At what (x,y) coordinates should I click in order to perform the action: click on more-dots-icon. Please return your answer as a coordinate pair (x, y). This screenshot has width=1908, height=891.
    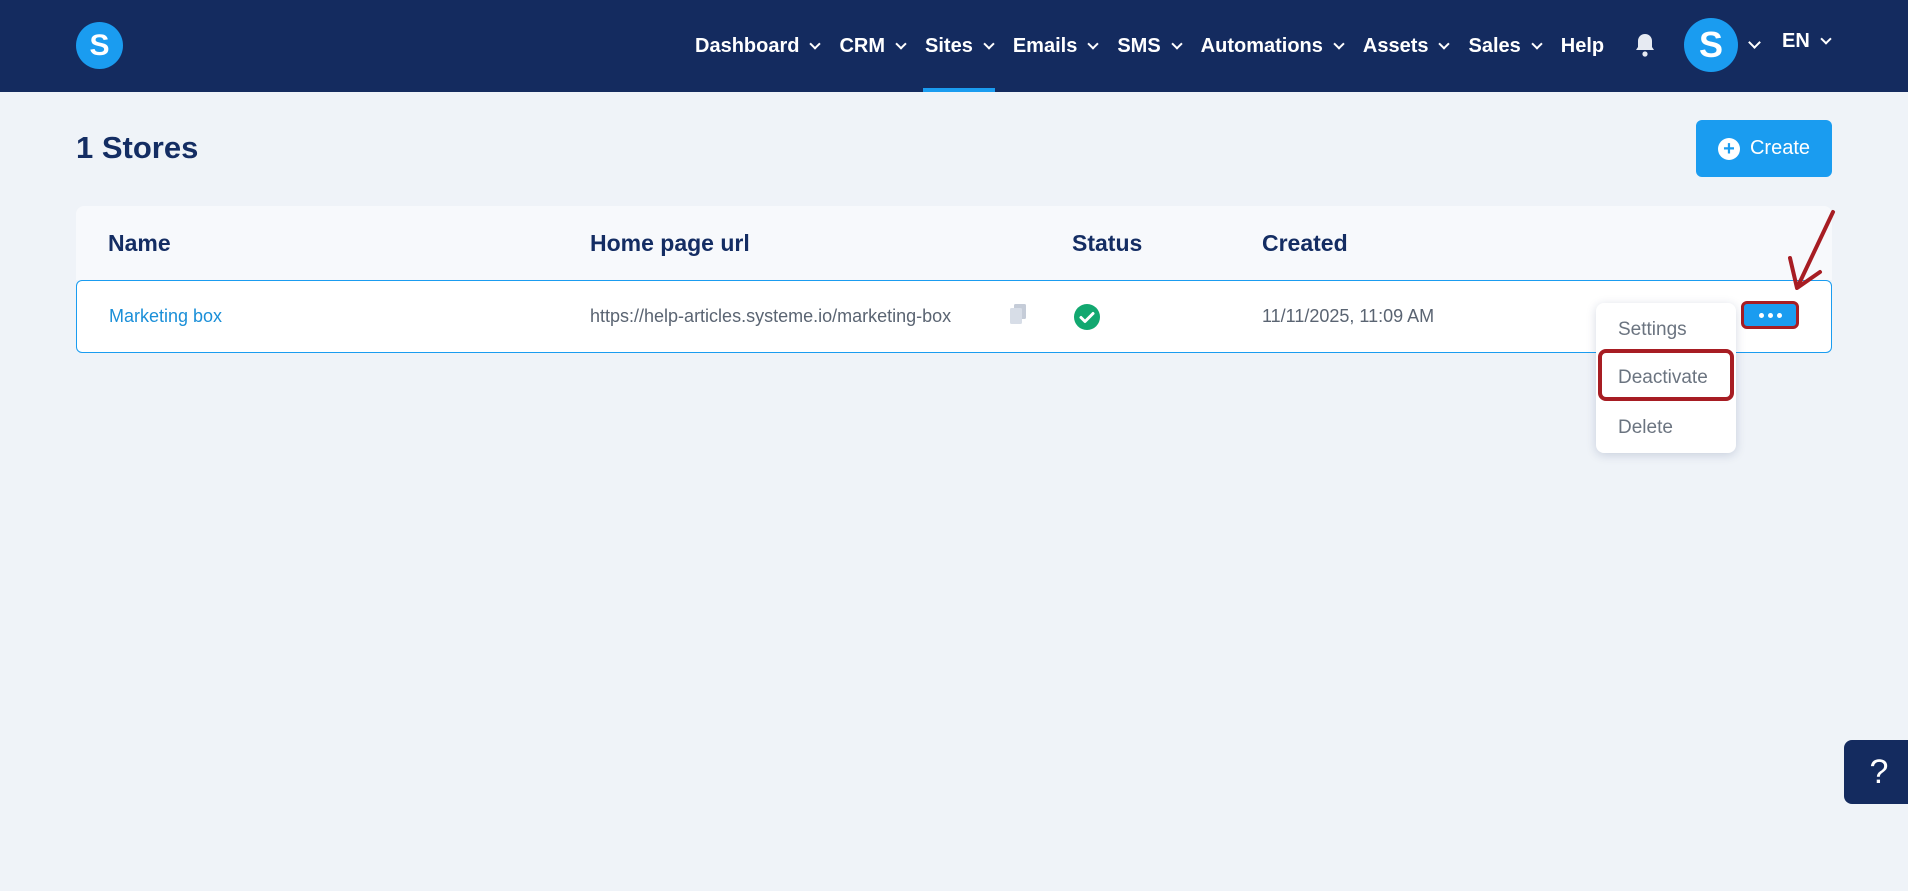
    Looking at the image, I should click on (1761, 315).